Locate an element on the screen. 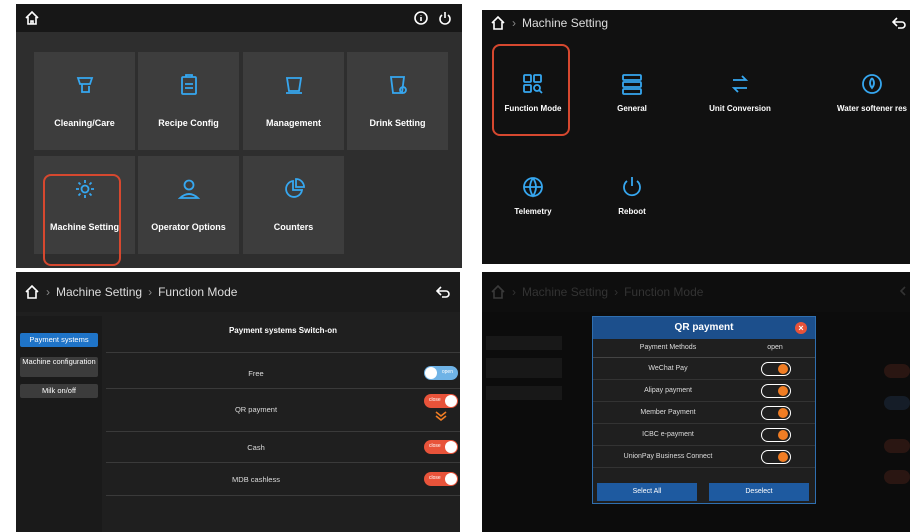 The image size is (910, 532). list-item: ICBC e-payment is located at coordinates (704, 435).